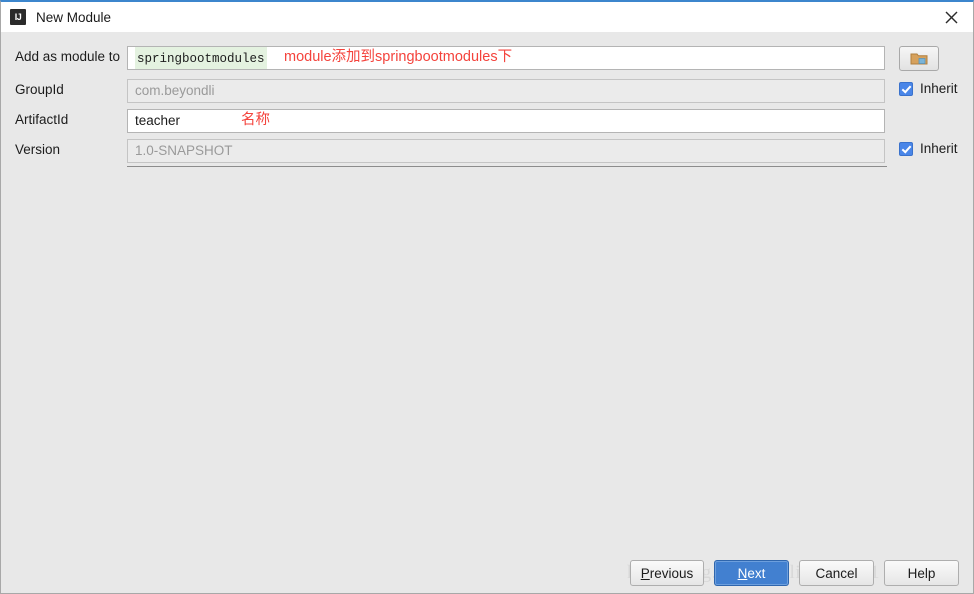 The width and height of the screenshot is (974, 594). What do you see at coordinates (487, 17) in the screenshot?
I see `title-bar: IJ New Module` at bounding box center [487, 17].